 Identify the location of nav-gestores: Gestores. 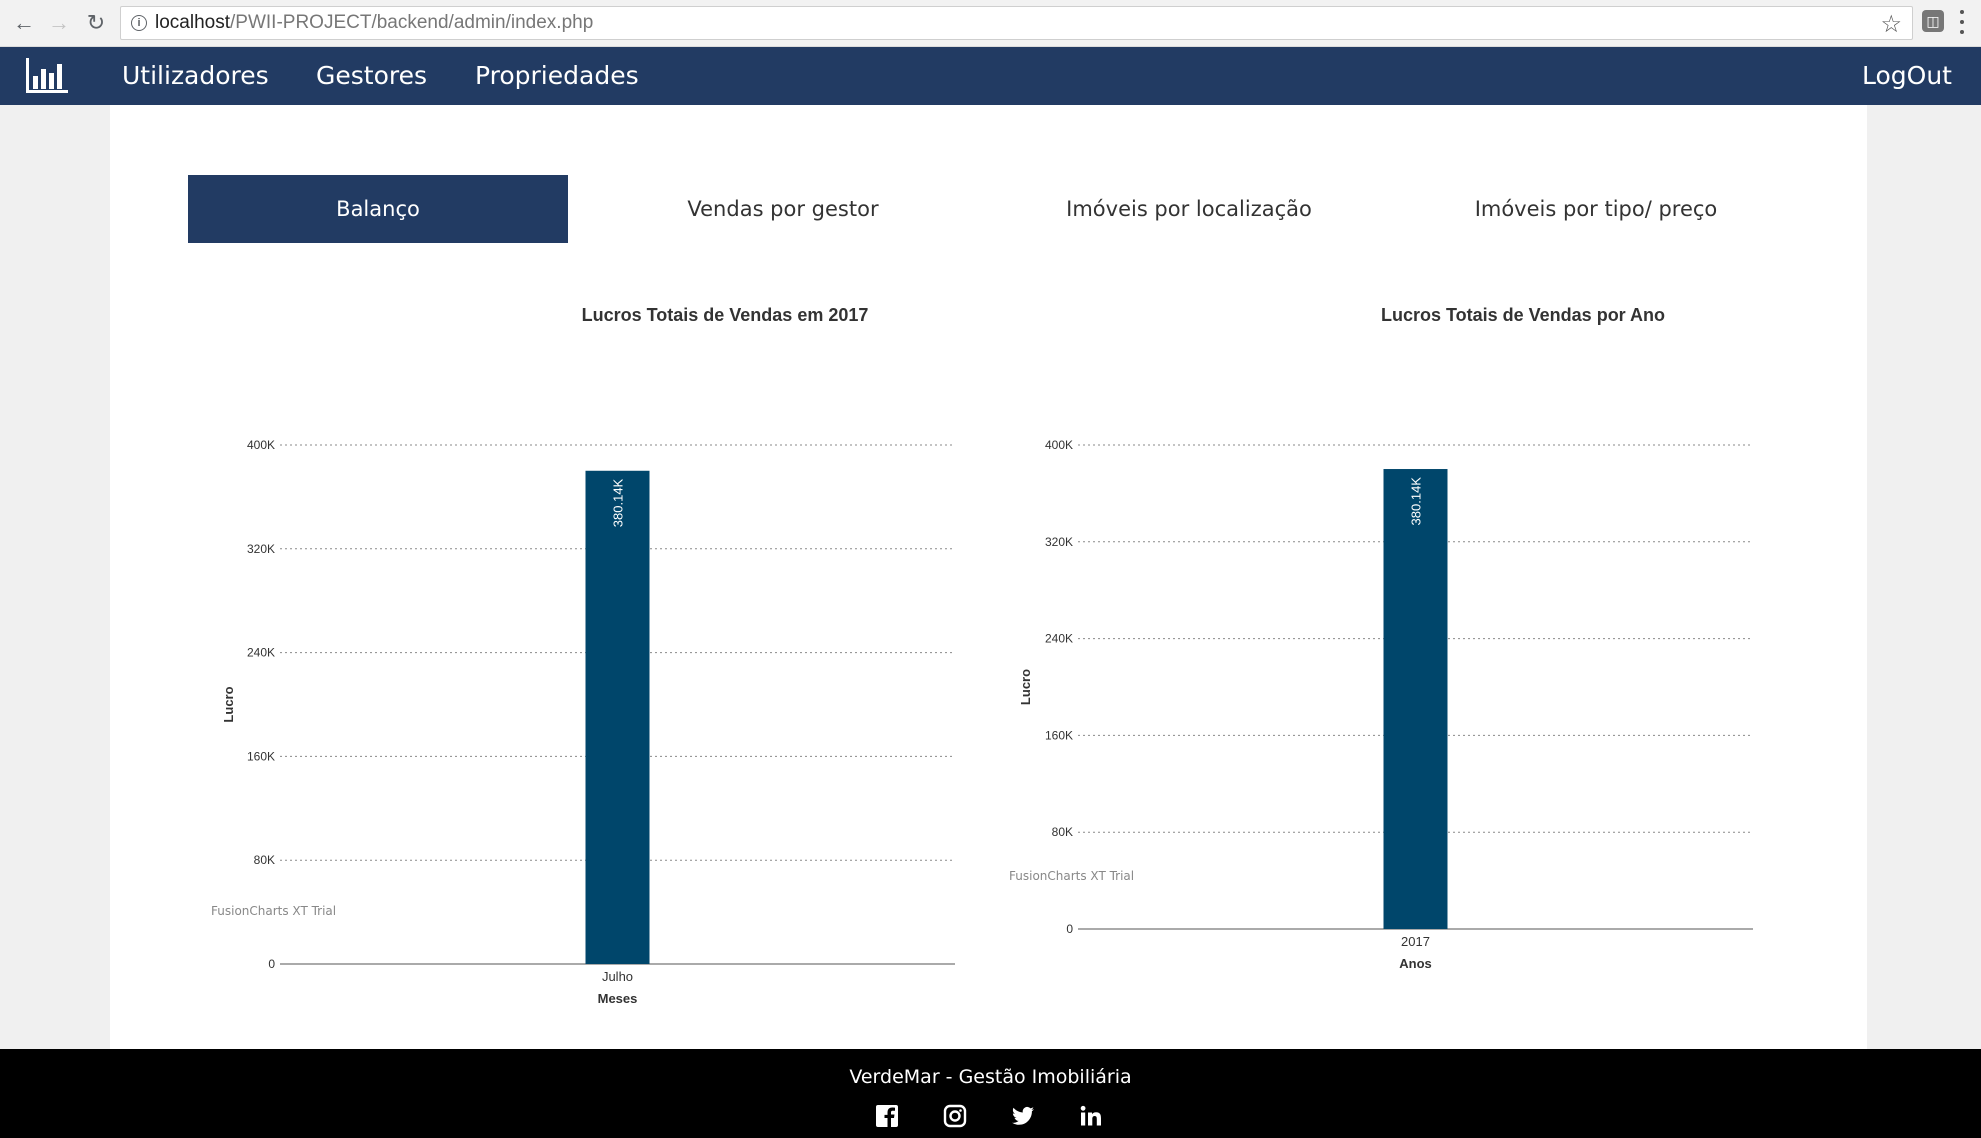
(371, 76).